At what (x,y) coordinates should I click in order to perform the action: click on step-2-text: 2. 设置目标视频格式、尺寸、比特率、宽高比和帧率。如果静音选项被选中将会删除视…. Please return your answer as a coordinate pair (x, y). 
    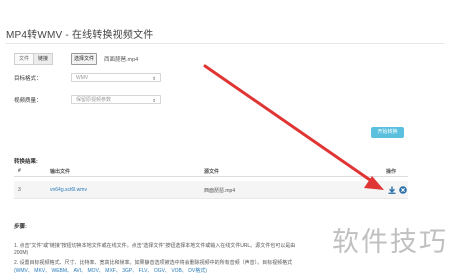
    Looking at the image, I should click on (153, 263).